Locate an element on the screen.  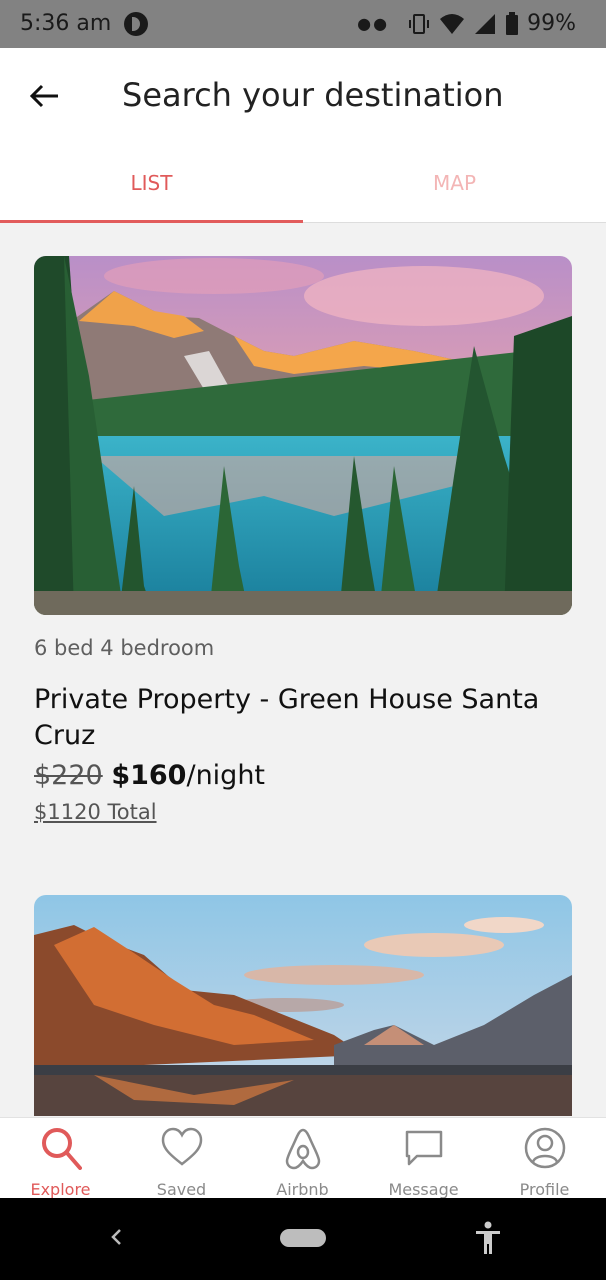
nav-saved-label: Saved is located at coordinates (181, 1189).